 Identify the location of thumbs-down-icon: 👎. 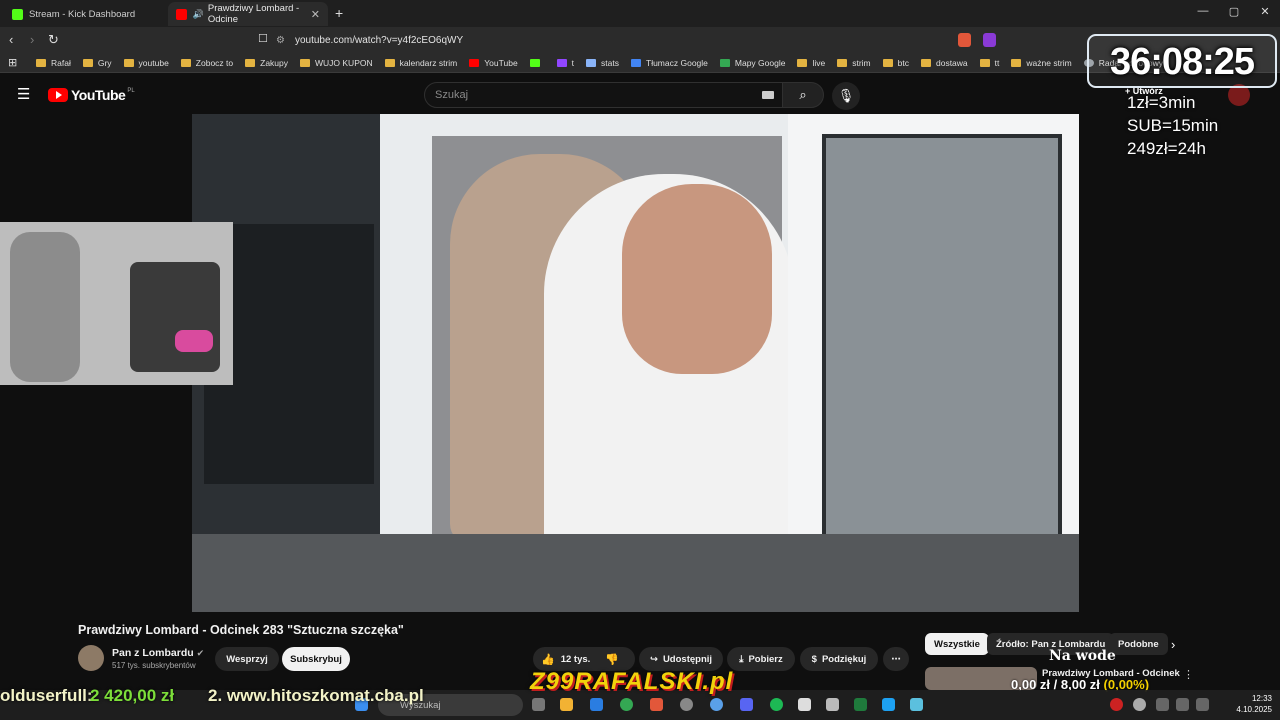
(612, 659).